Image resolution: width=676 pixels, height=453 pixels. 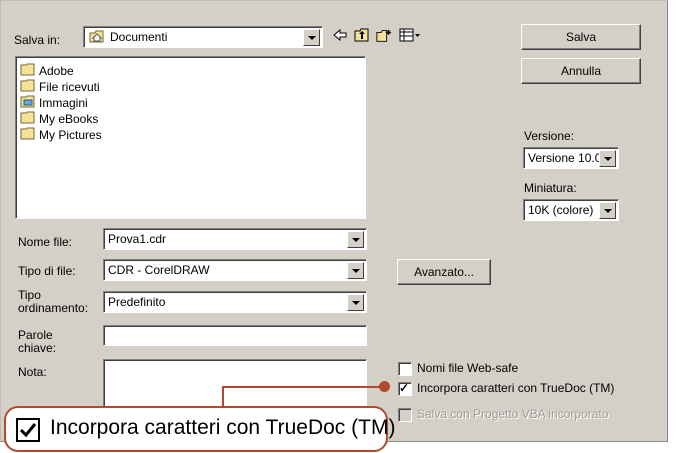 I want to click on list-item: Immagini, so click(x=54, y=103).